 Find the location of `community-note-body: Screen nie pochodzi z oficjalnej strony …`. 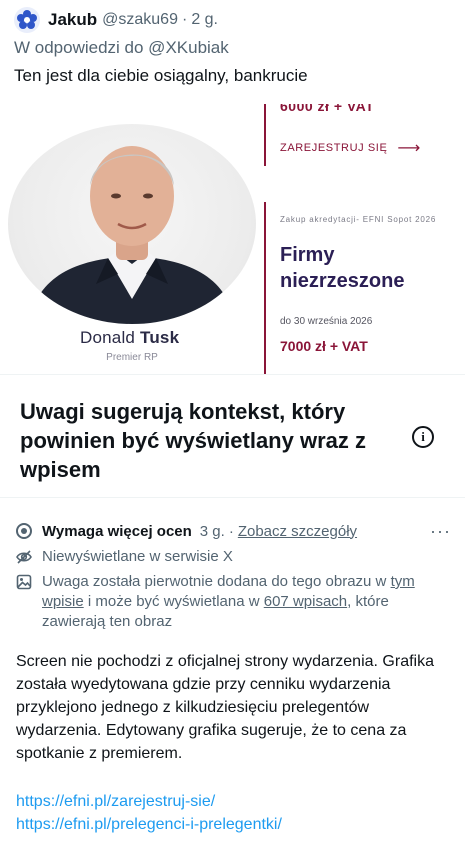

community-note-body: Screen nie pochodzi z oficjalnej strony … is located at coordinates (225, 707).